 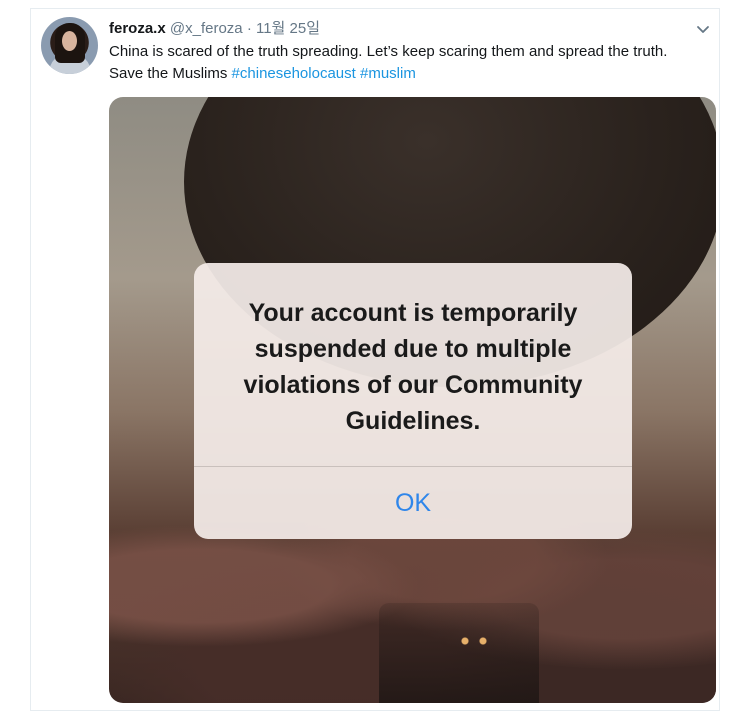 What do you see at coordinates (703, 29) in the screenshot?
I see `chevron-down-icon` at bounding box center [703, 29].